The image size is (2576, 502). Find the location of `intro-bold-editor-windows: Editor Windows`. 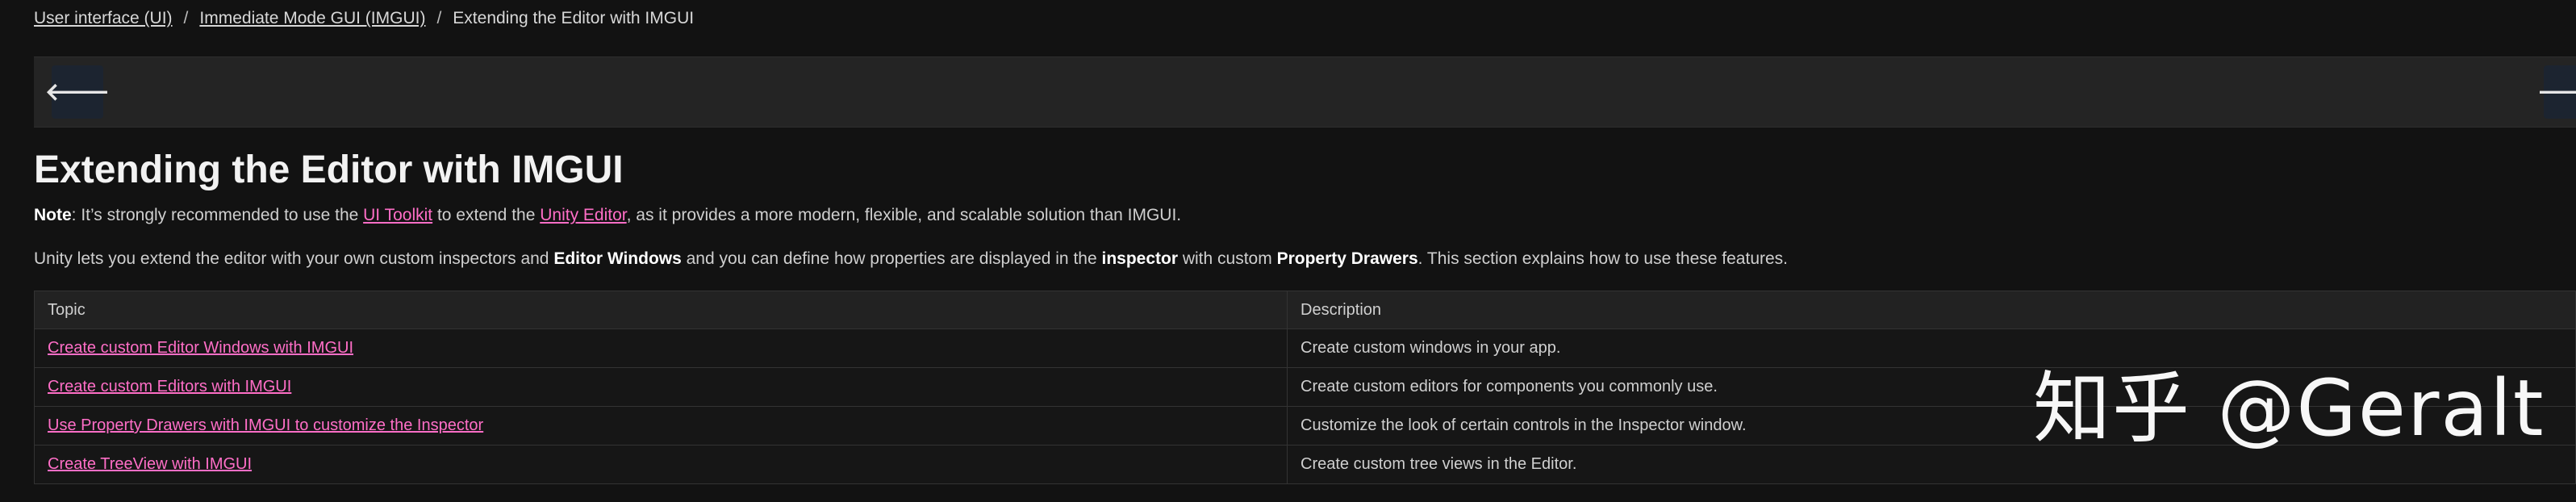

intro-bold-editor-windows: Editor Windows is located at coordinates (617, 258).